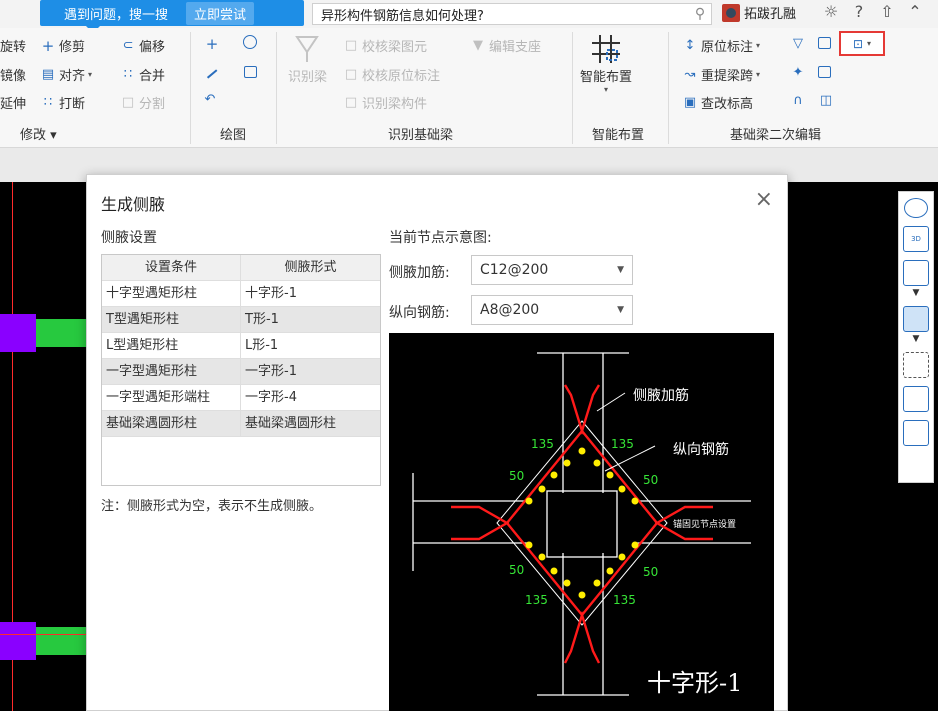 This screenshot has width=938, height=711. I want to click on rotate-label: 旋转, so click(13, 47).